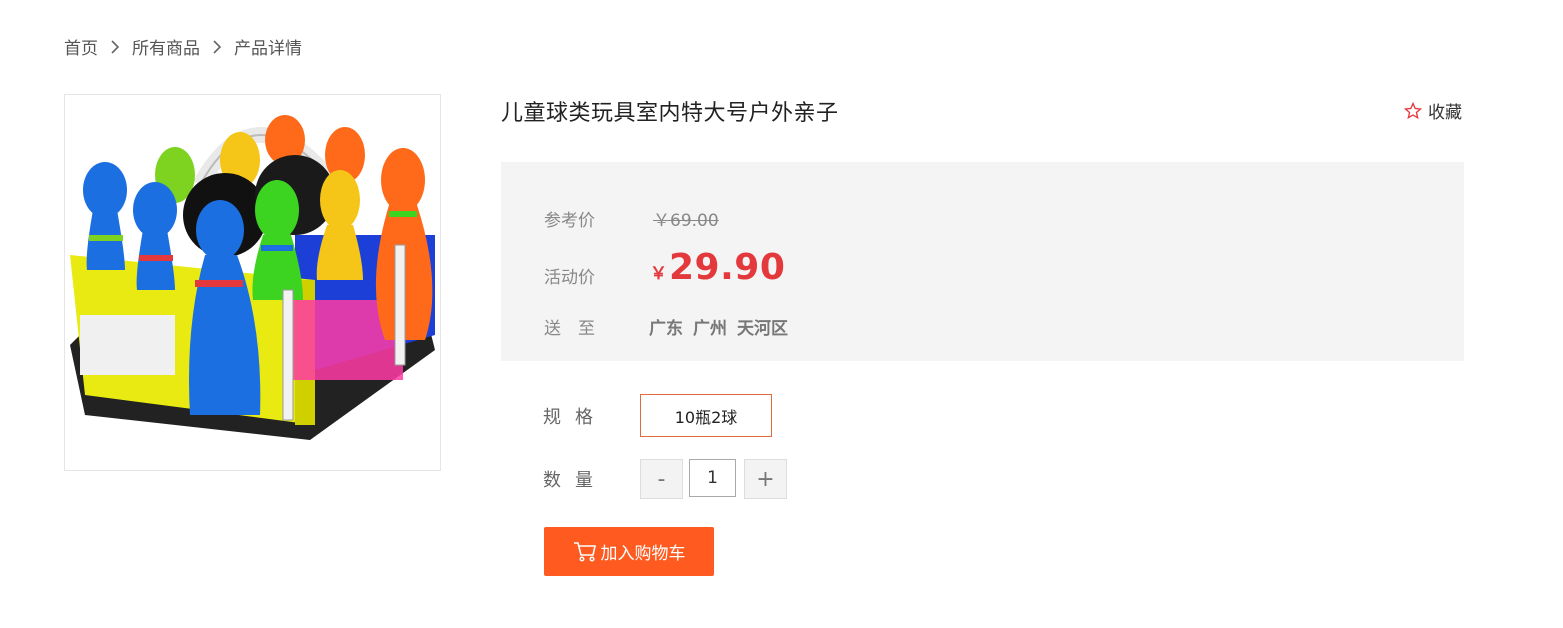  I want to click on add-to-cart-label: 加入购物车, so click(643, 554).